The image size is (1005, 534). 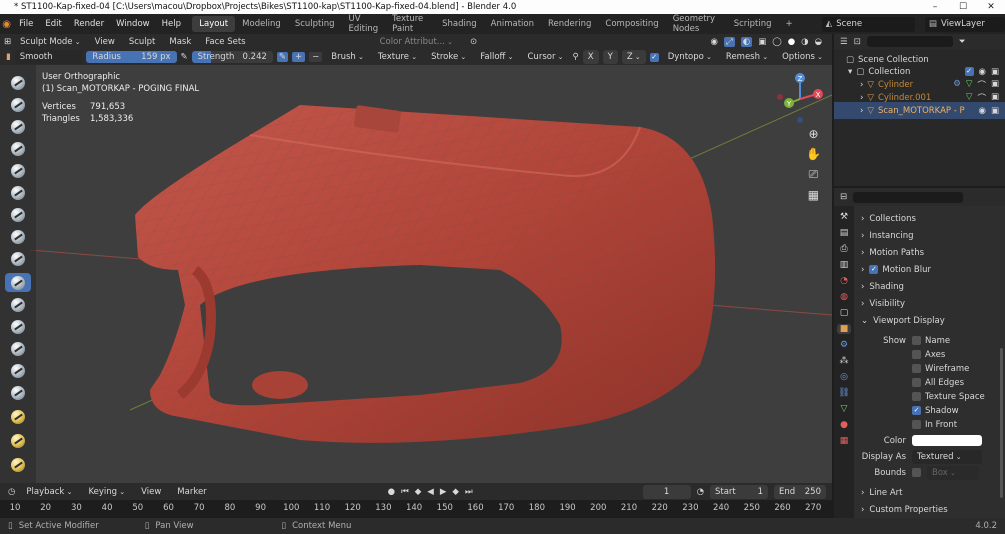 I want to click on menu-stroke: Stroke, so click(x=448, y=57).